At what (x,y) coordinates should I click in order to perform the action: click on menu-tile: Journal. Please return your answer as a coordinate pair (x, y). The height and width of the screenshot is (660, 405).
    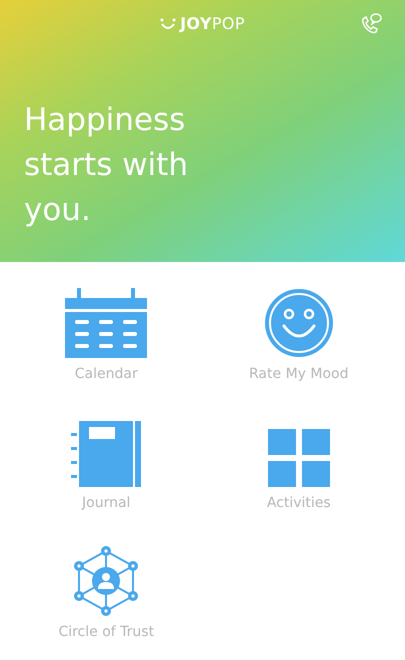
    Looking at the image, I should click on (106, 464).